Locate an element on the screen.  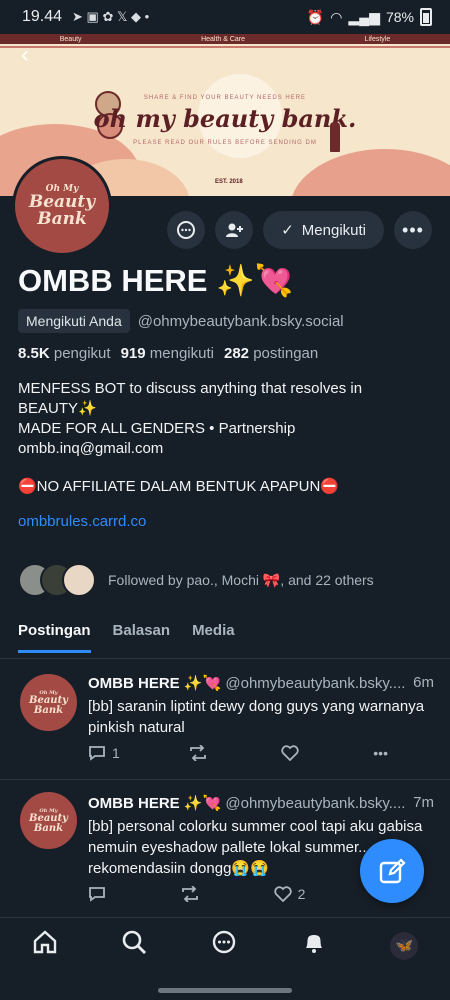
banner-logo: oh my beauty bank. is located at coordinates (225, 118).